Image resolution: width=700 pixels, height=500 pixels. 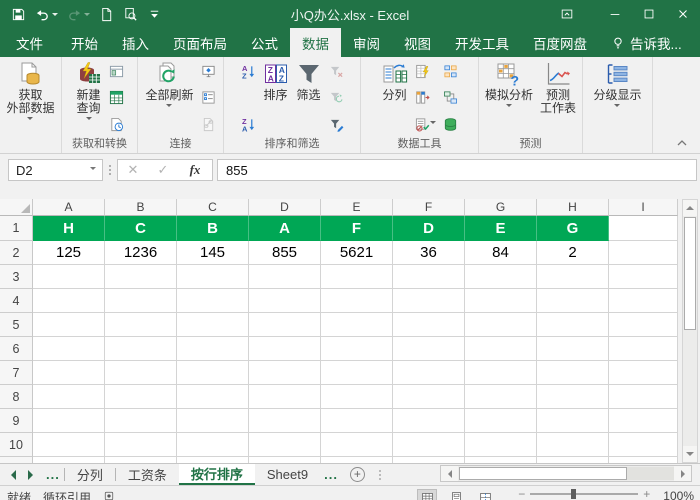 I want to click on redo-button, so click(x=78, y=14).